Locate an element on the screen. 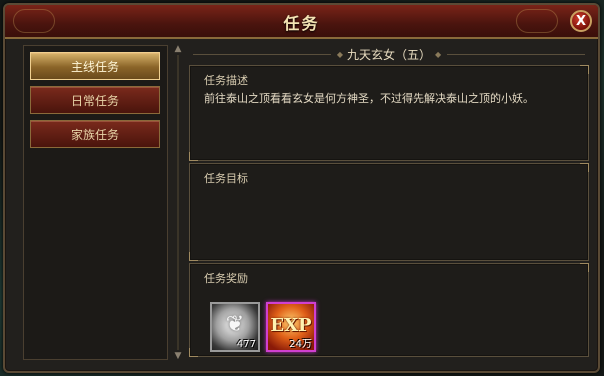 Image resolution: width=604 pixels, height=376 pixels. tab-family-quest: 家族任务 is located at coordinates (95, 134).